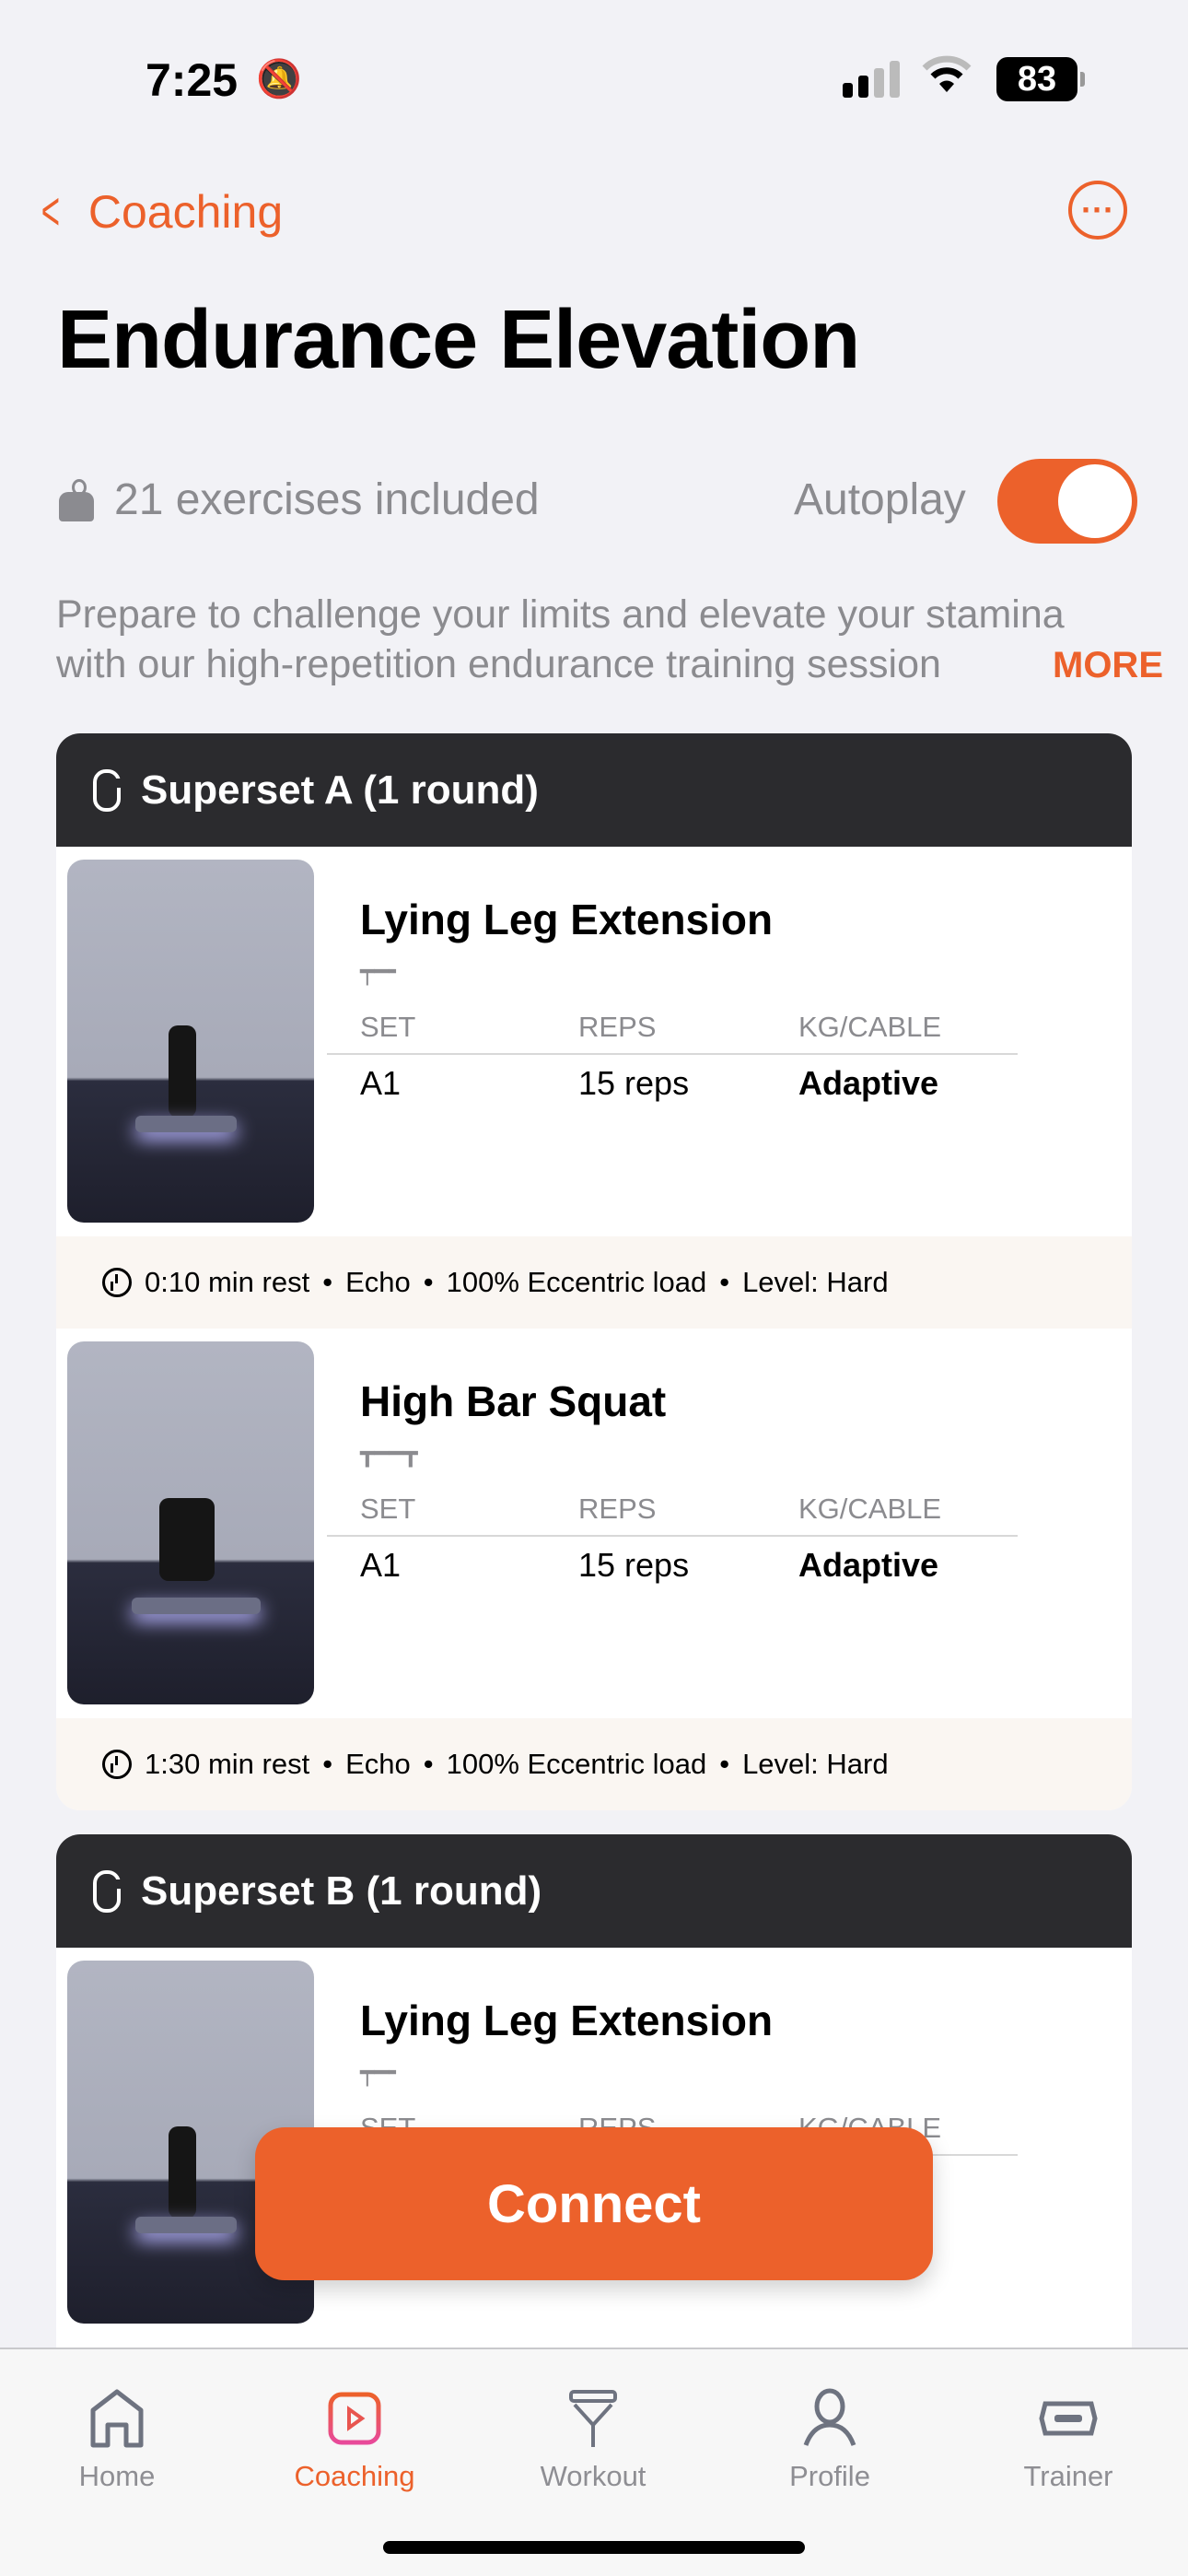 This screenshot has width=1188, height=2576. Describe the element at coordinates (117, 2418) in the screenshot. I see `house-icon` at that location.